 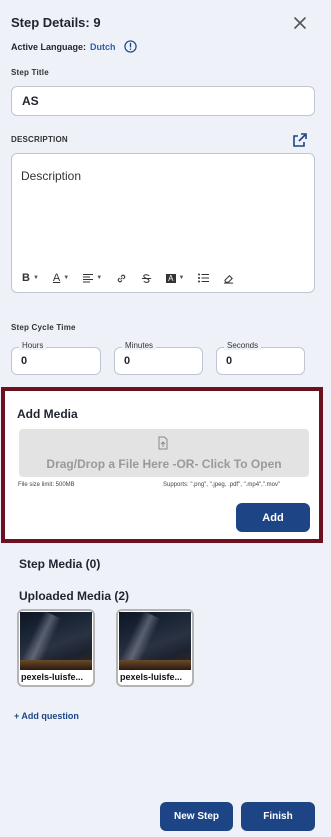 I want to click on description-placeholder: Description, so click(x=51, y=176).